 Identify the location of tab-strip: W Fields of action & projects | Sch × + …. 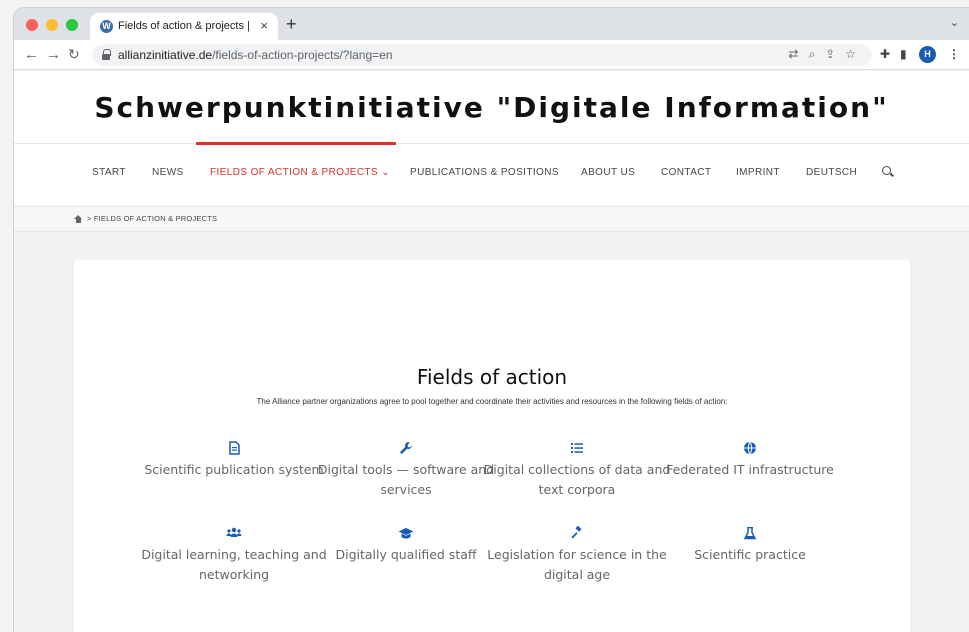
(491, 24).